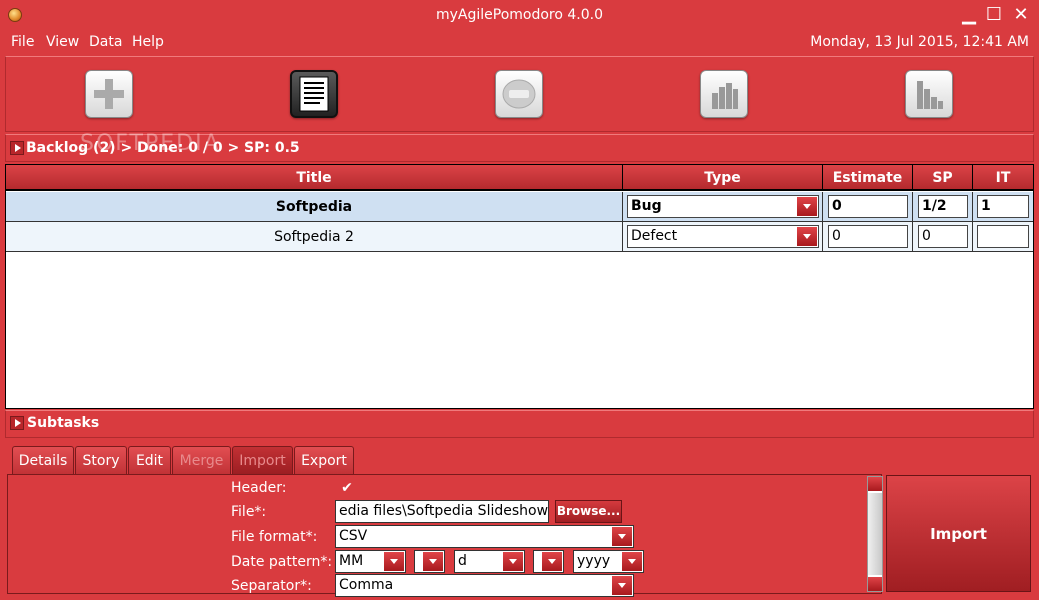 This screenshot has height=600, width=1039. Describe the element at coordinates (22, 42) in the screenshot. I see `menu-file: File` at that location.